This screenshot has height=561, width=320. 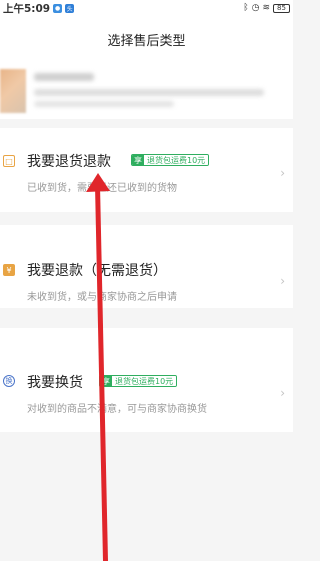 What do you see at coordinates (102, 297) in the screenshot?
I see `option-description: 未收到货，或与商家协商之后申请` at bounding box center [102, 297].